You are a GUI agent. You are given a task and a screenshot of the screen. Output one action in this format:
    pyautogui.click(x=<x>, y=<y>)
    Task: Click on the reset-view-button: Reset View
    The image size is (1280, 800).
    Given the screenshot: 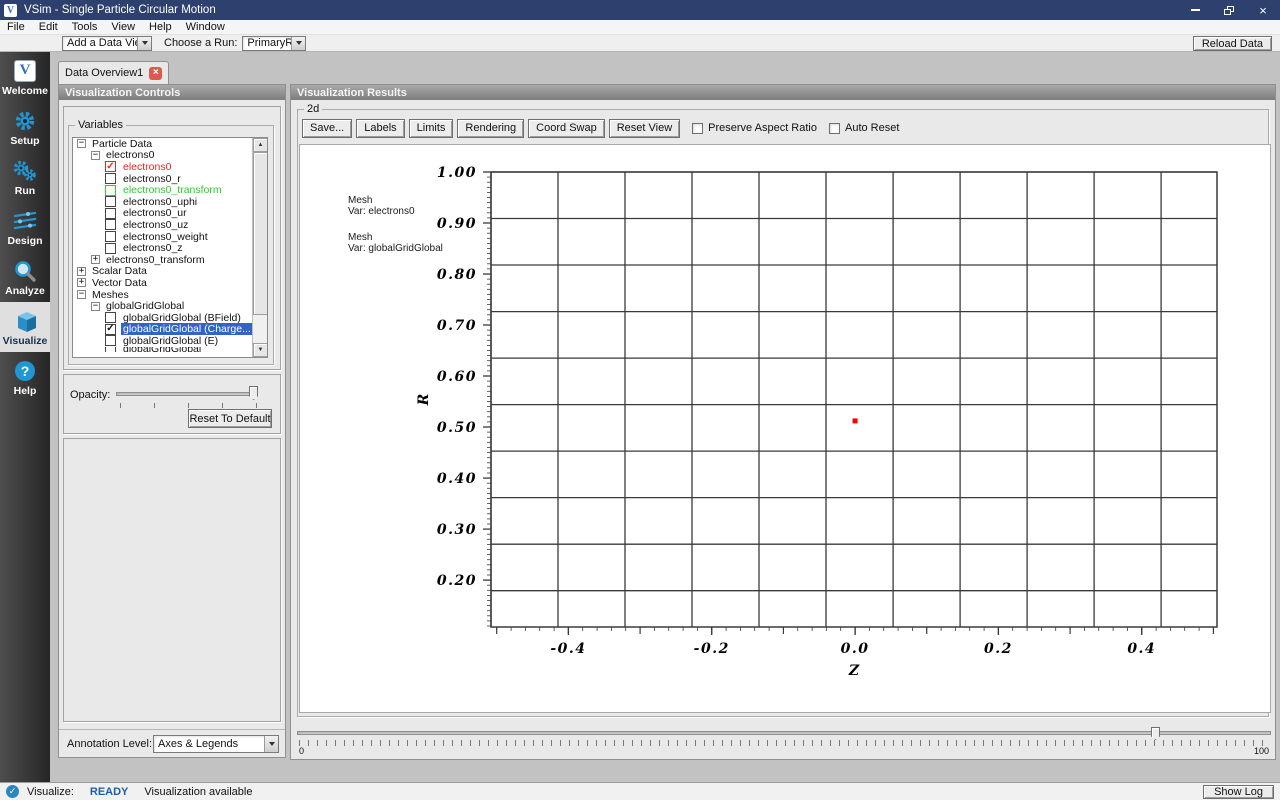 What is the action you would take?
    pyautogui.click(x=644, y=128)
    